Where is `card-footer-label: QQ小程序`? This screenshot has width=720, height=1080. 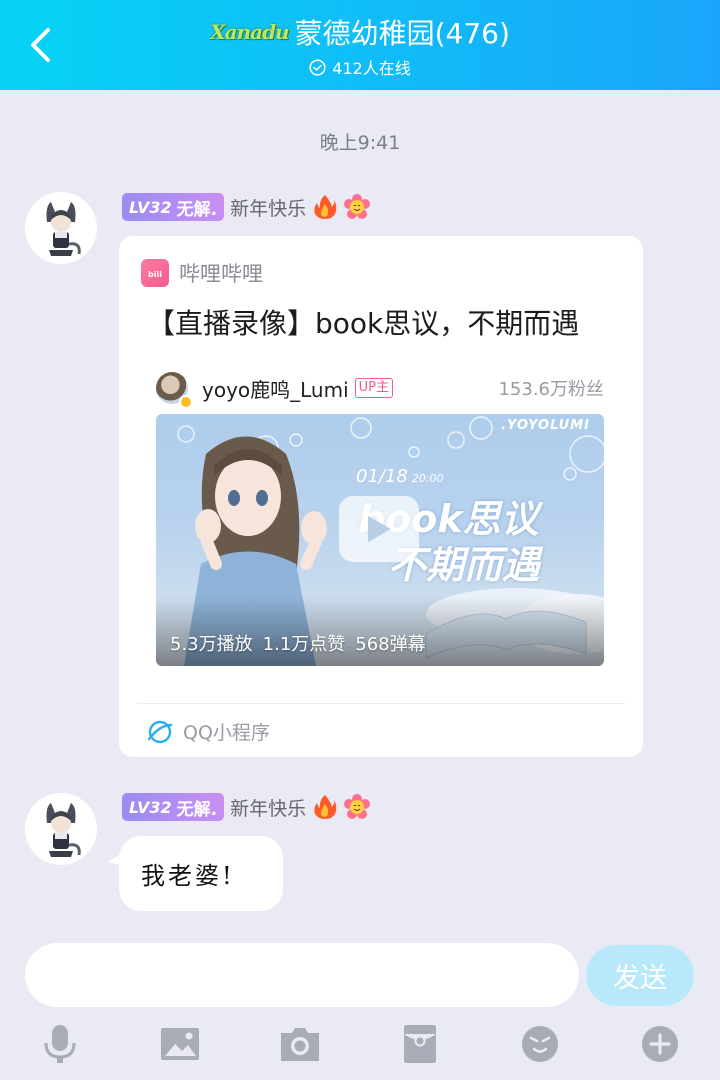
card-footer-label: QQ小程序 is located at coordinates (226, 733).